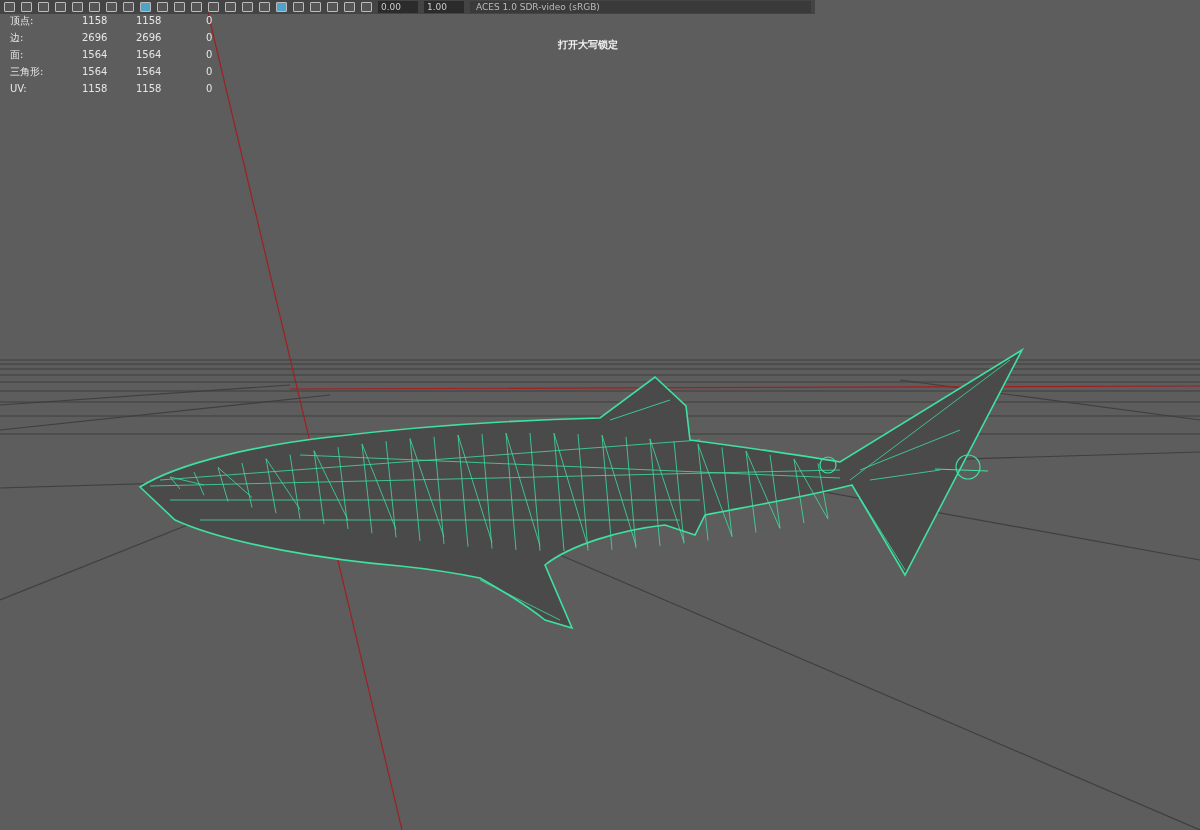 This screenshot has width=1200, height=830. I want to click on stat-label: UV:, so click(19, 89).